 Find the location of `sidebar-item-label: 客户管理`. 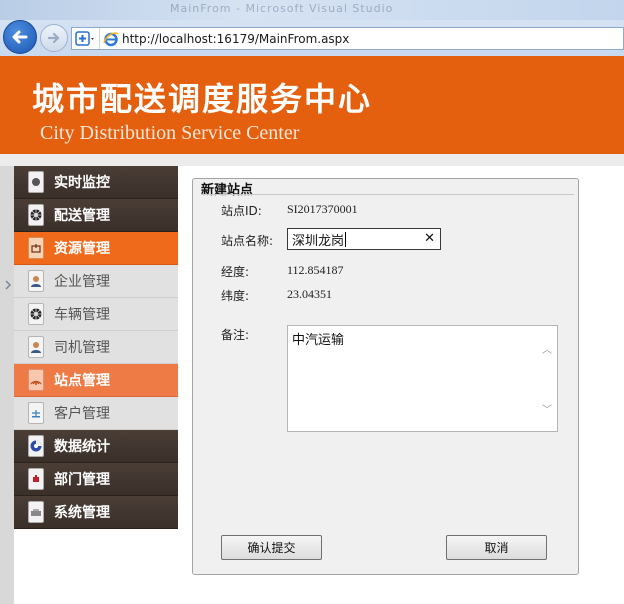

sidebar-item-label: 客户管理 is located at coordinates (82, 414).